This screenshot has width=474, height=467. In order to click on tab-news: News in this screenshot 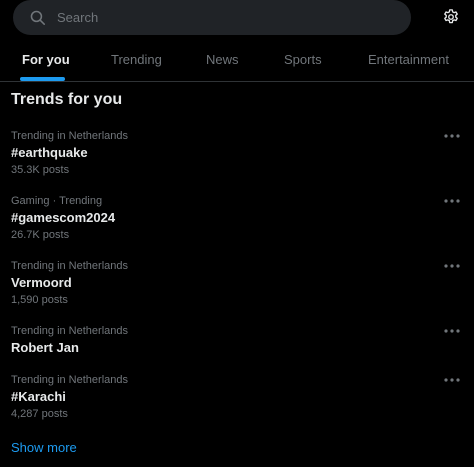, I will do `click(222, 62)`.